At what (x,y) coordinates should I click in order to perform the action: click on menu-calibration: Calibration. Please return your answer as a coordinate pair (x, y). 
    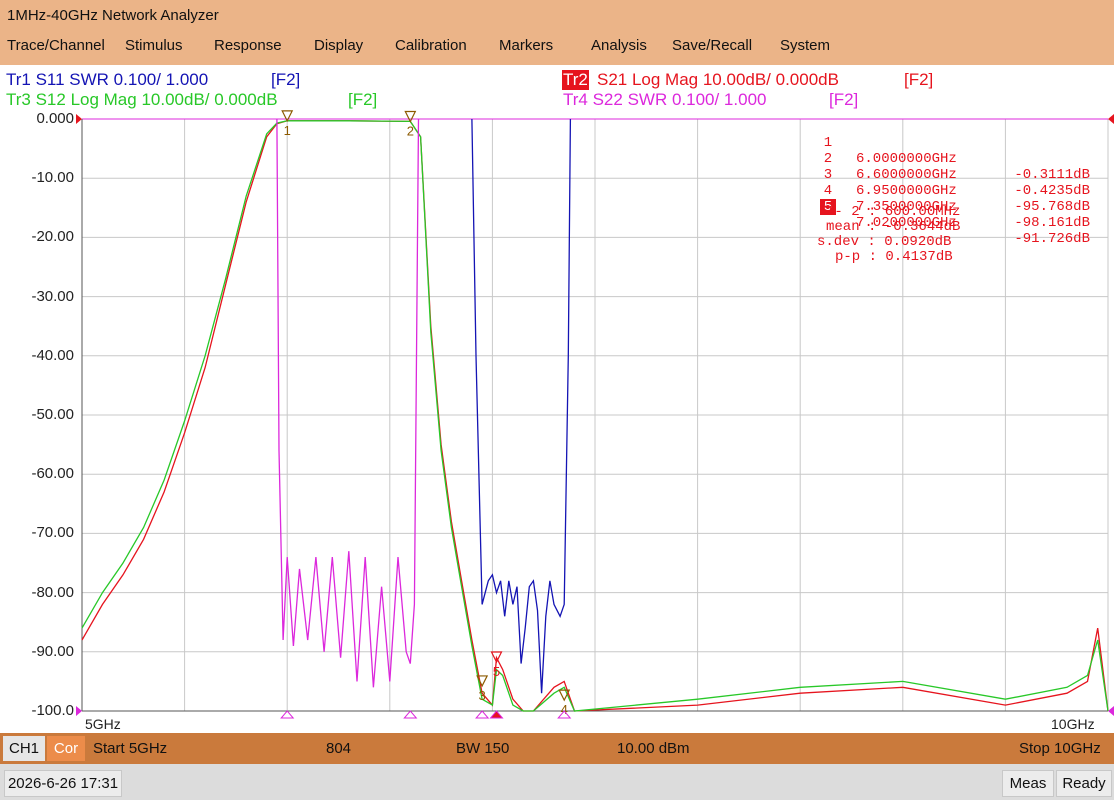
    Looking at the image, I should click on (431, 45).